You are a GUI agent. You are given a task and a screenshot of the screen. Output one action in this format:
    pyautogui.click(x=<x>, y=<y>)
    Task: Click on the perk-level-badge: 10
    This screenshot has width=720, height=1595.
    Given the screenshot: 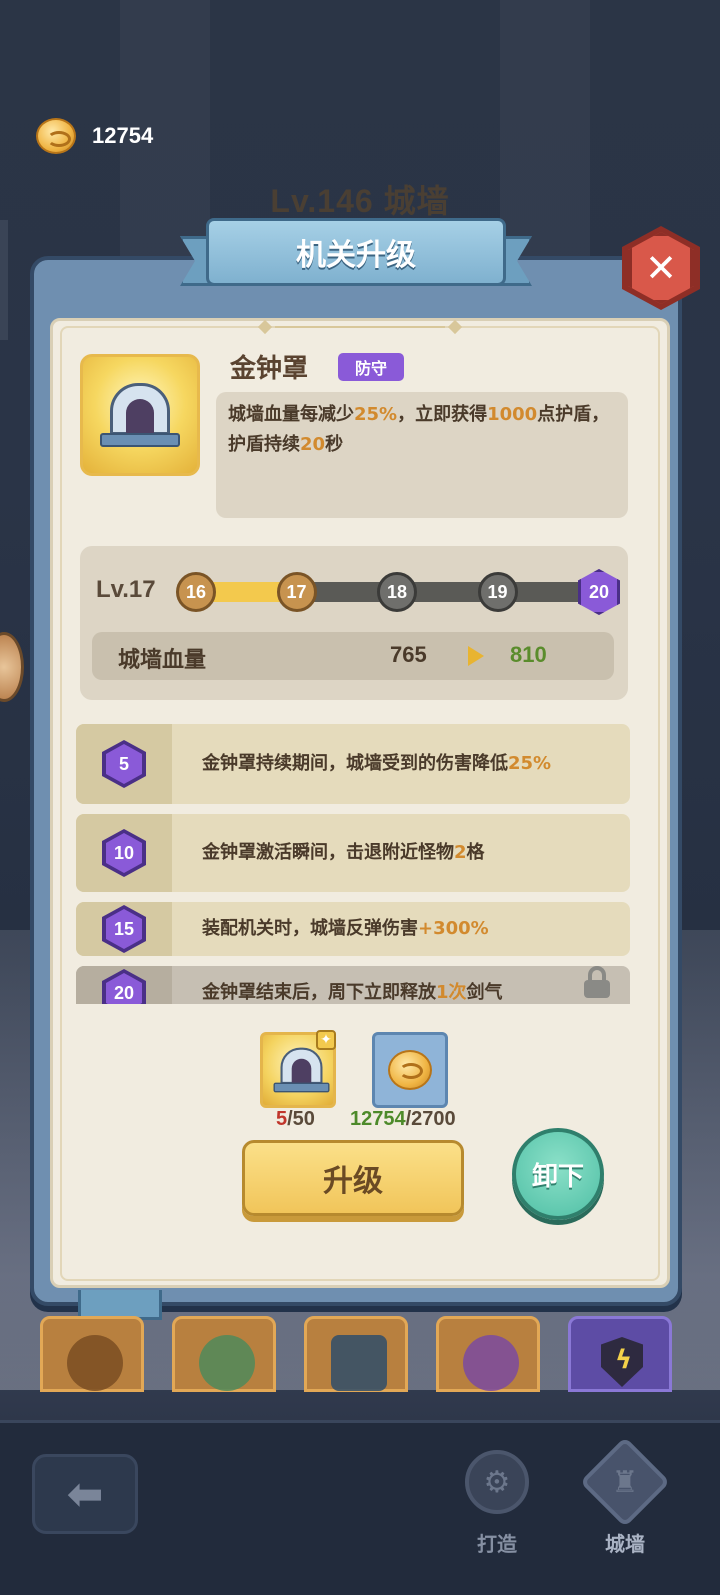 What is the action you would take?
    pyautogui.click(x=124, y=853)
    